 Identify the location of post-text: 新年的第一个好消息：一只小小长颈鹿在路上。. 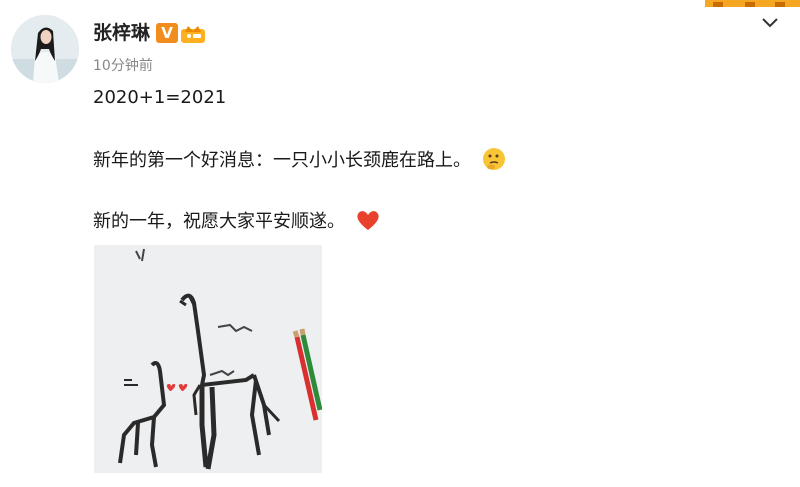
(282, 160).